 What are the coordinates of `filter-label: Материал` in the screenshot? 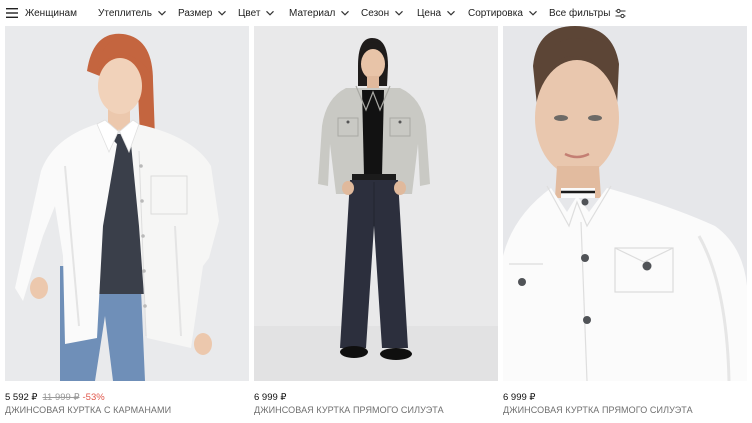 It's located at (312, 13).